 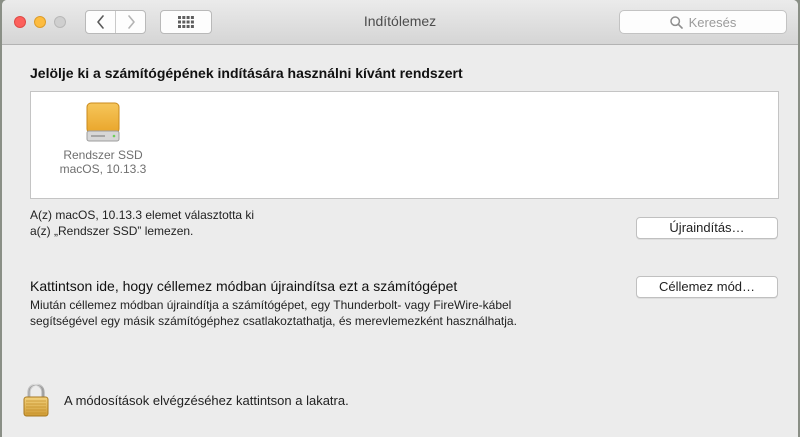 What do you see at coordinates (103, 122) in the screenshot?
I see `internal-drive-icon` at bounding box center [103, 122].